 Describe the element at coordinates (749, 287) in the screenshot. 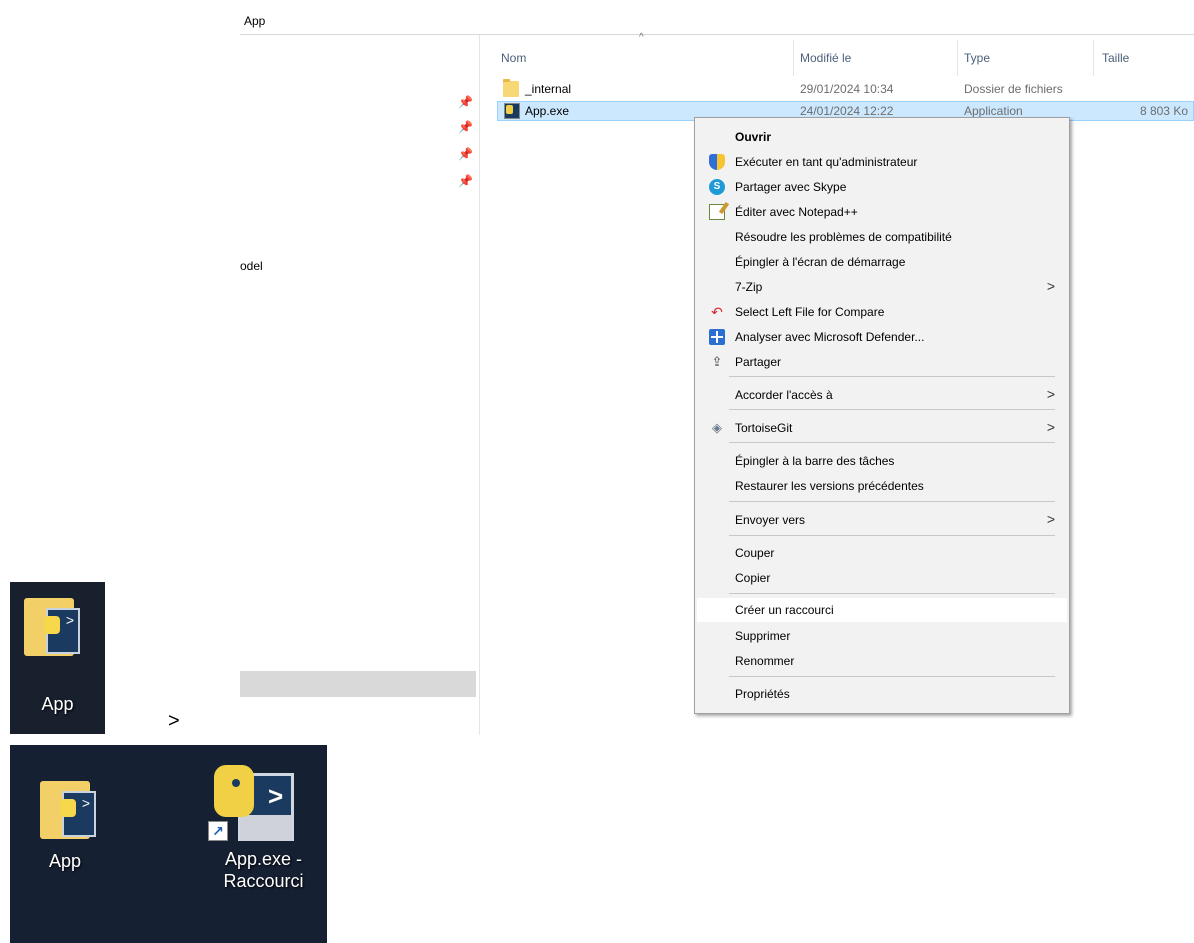

I see `menu-item-label: 7-Zip` at that location.